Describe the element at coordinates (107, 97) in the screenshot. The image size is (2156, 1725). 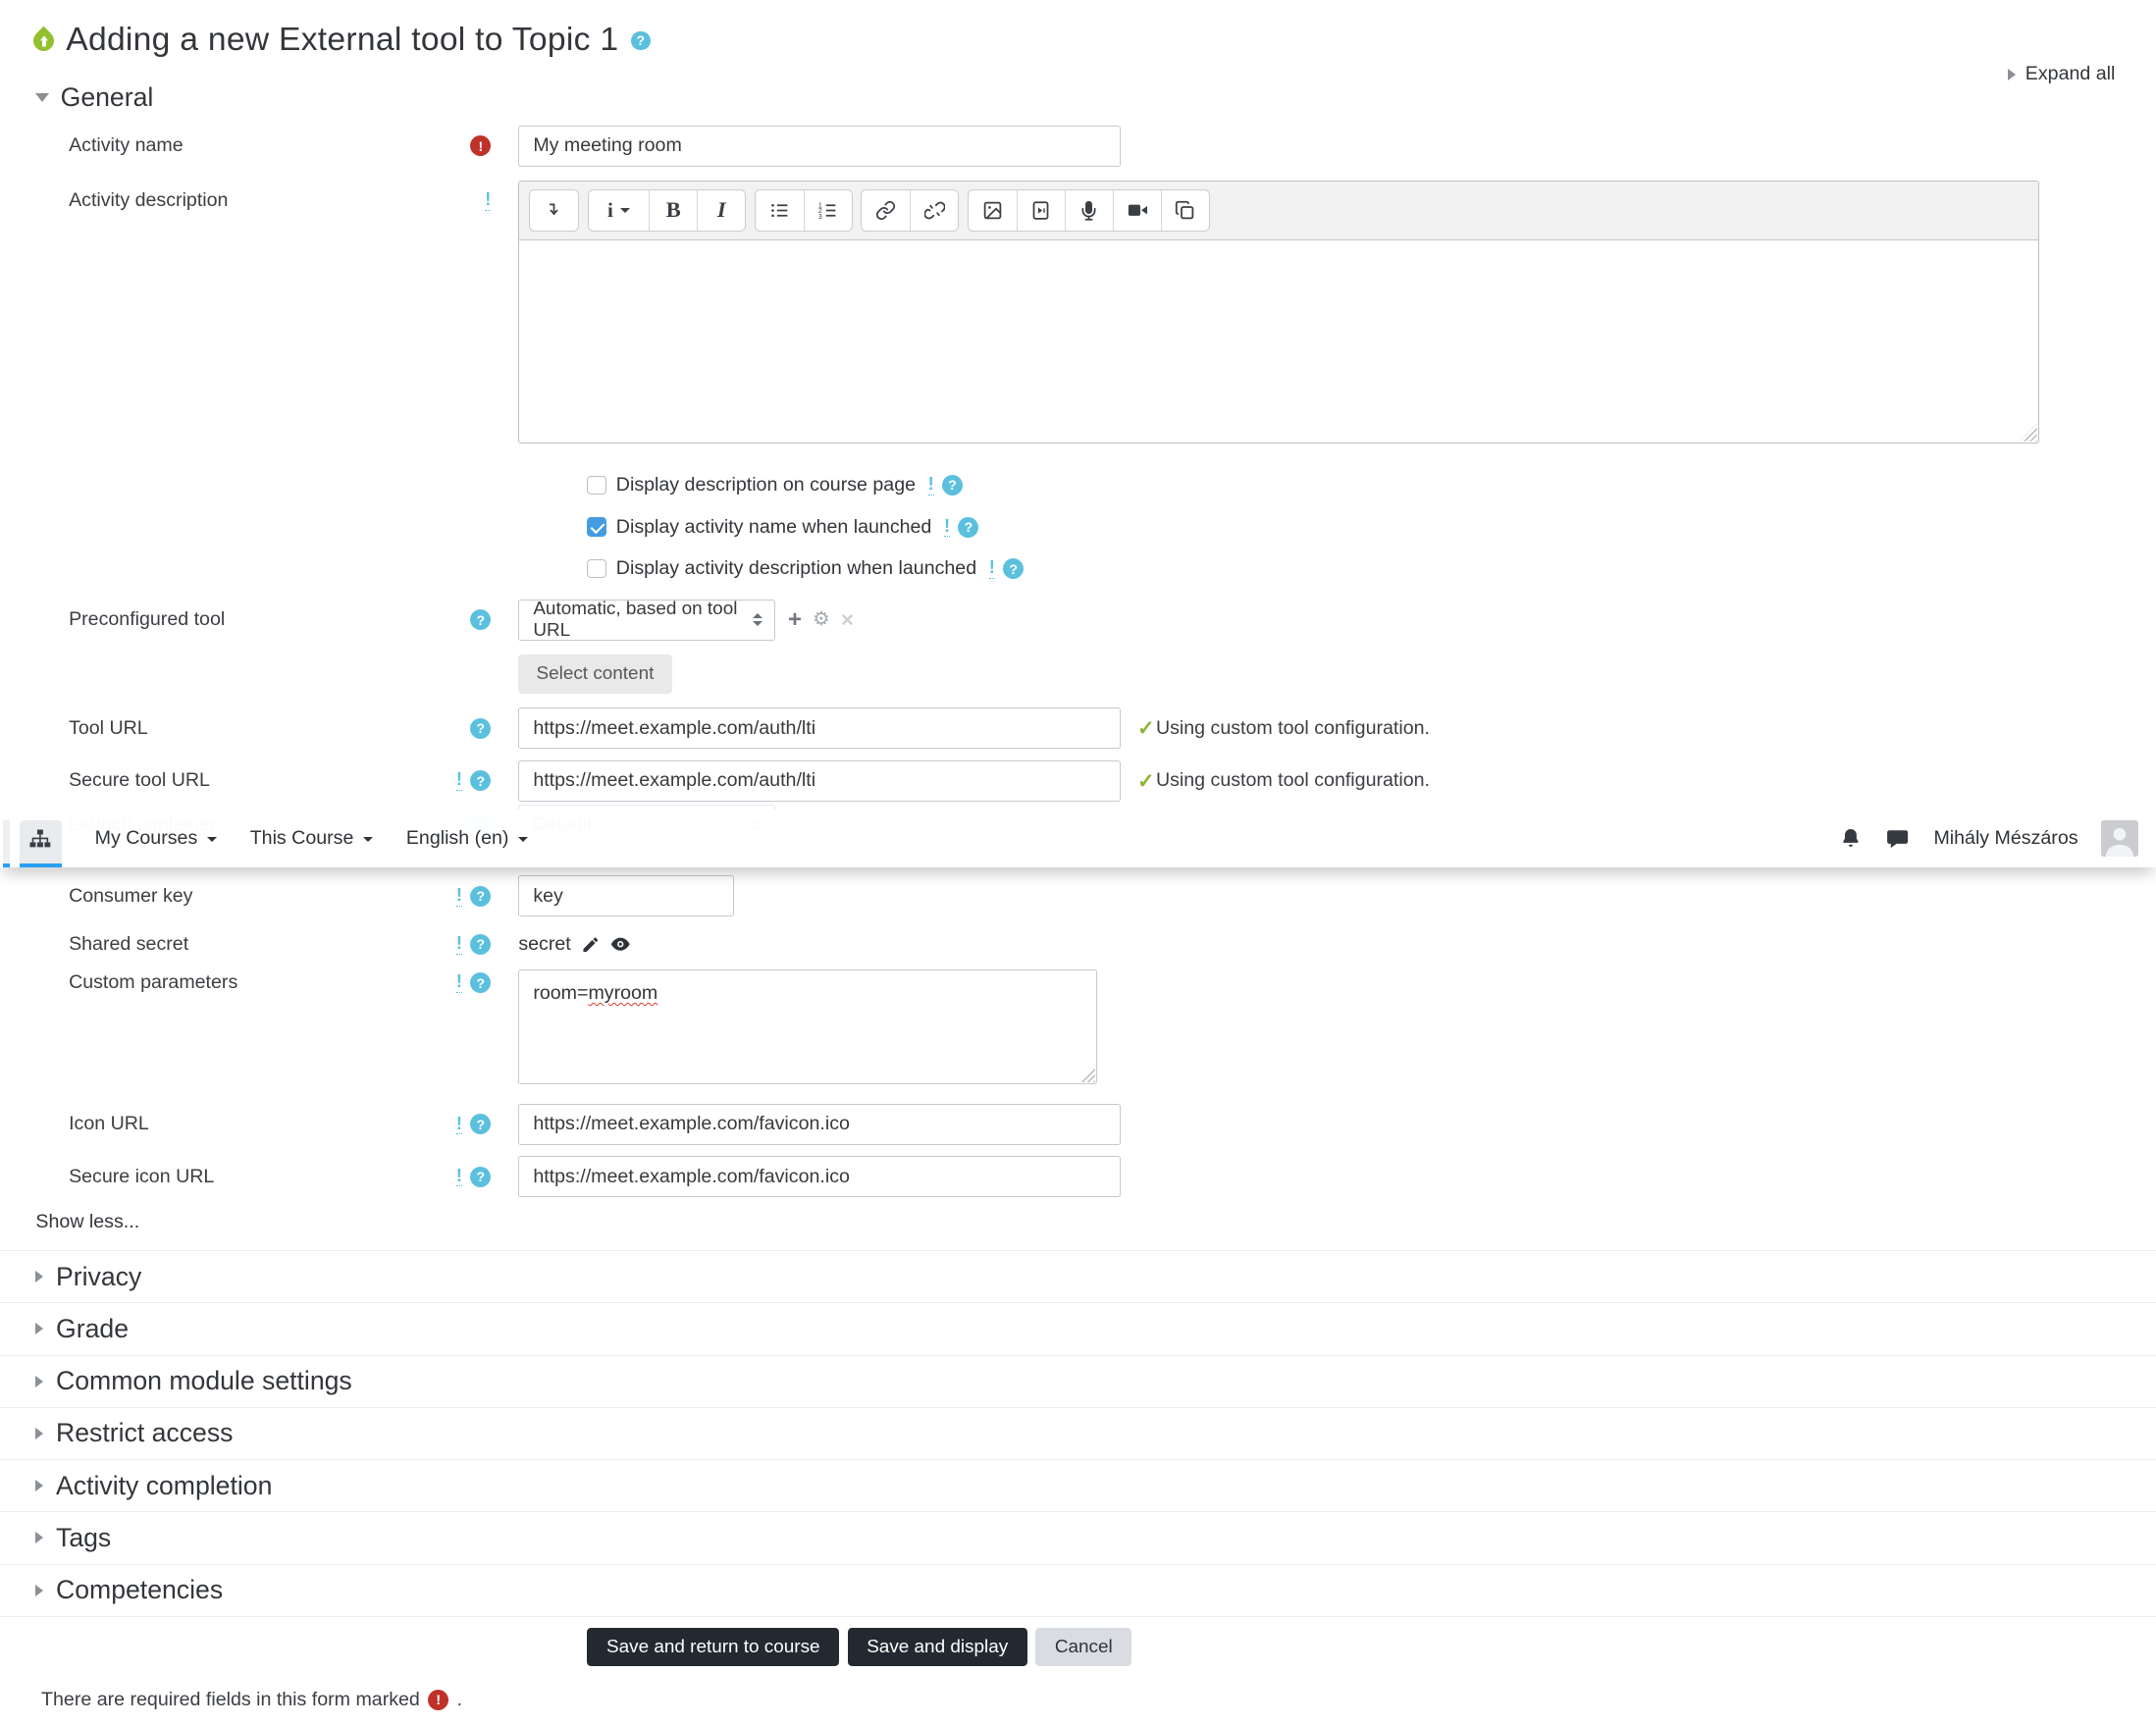
I see `section-title: General` at that location.